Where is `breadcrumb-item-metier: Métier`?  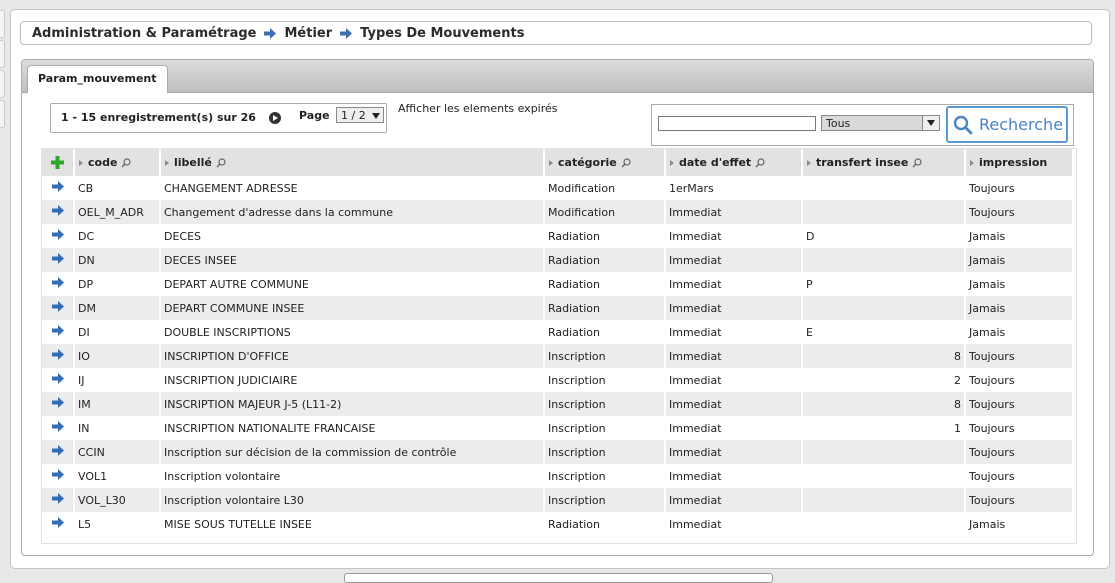
breadcrumb-item-metier: Métier is located at coordinates (308, 33).